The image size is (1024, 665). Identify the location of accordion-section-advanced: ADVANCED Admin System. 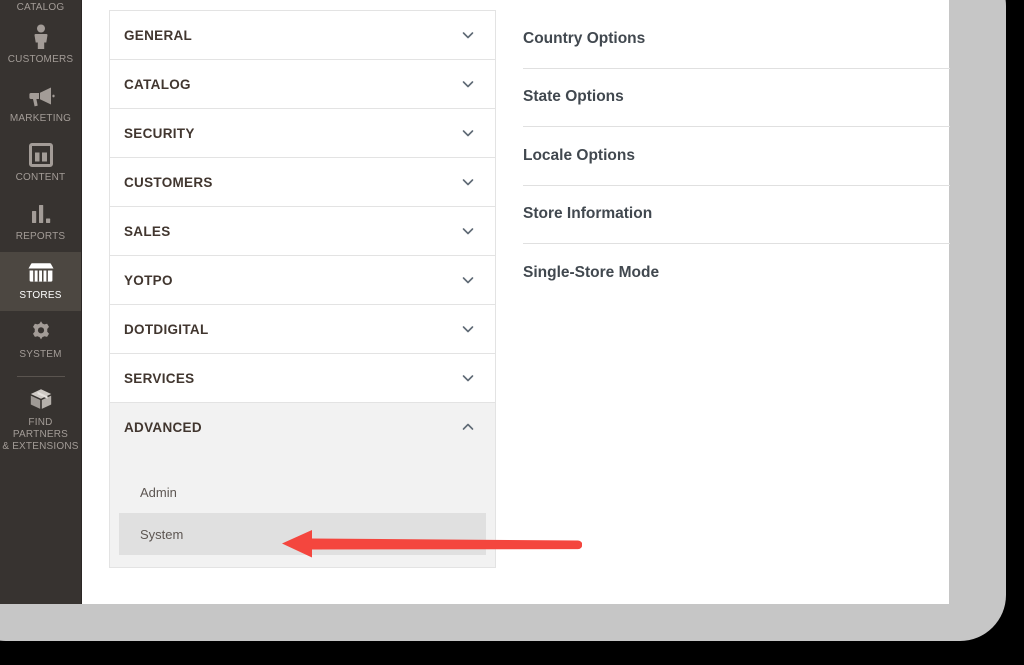
(302, 485).